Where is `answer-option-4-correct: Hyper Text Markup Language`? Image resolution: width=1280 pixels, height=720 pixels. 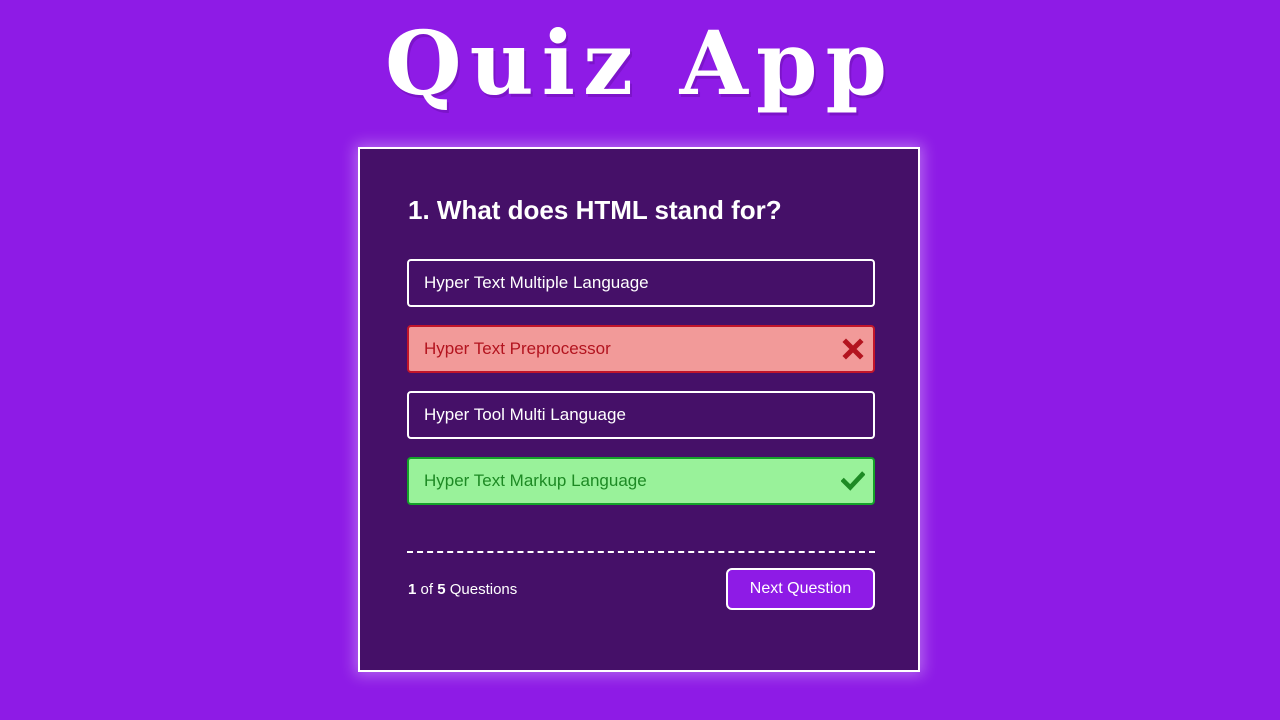
answer-option-4-correct: Hyper Text Markup Language is located at coordinates (641, 481).